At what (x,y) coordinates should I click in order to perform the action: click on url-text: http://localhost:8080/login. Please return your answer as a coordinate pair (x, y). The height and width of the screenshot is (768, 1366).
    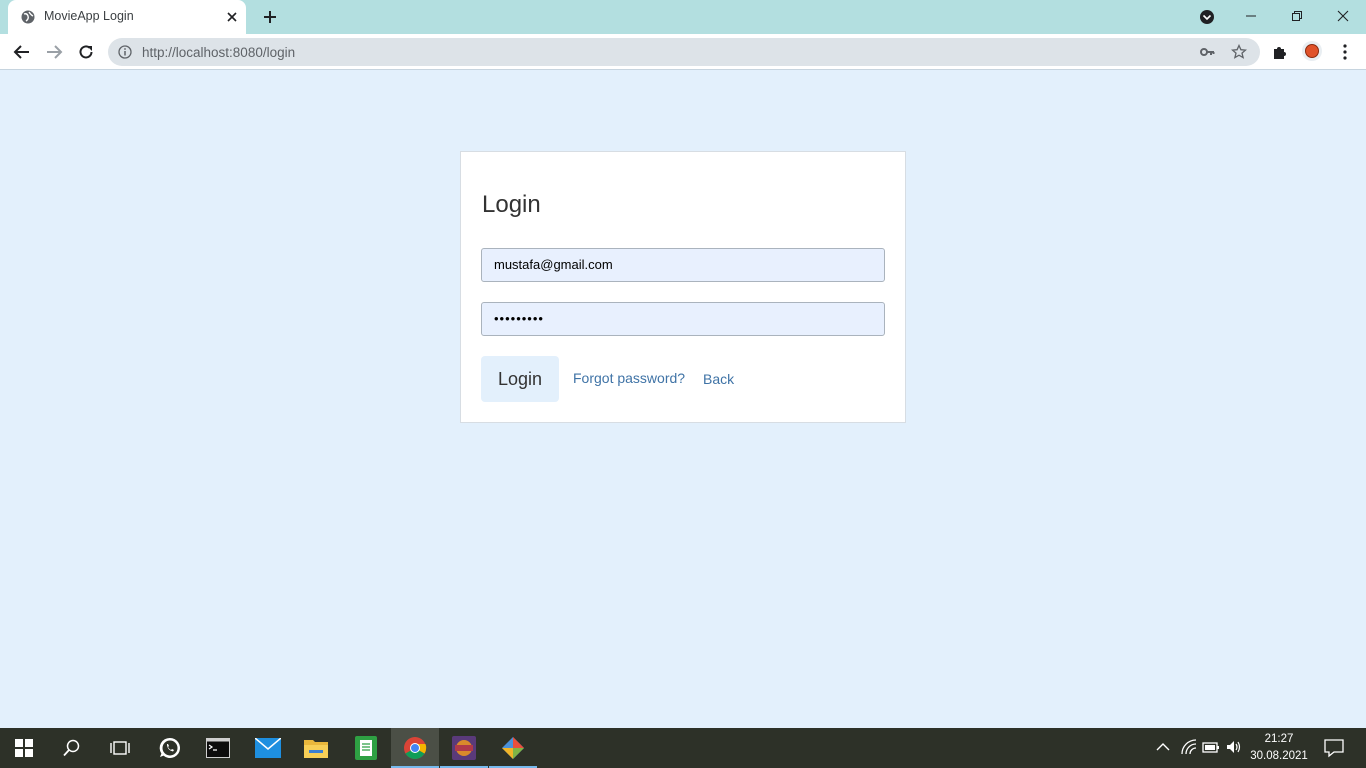
    Looking at the image, I should click on (219, 52).